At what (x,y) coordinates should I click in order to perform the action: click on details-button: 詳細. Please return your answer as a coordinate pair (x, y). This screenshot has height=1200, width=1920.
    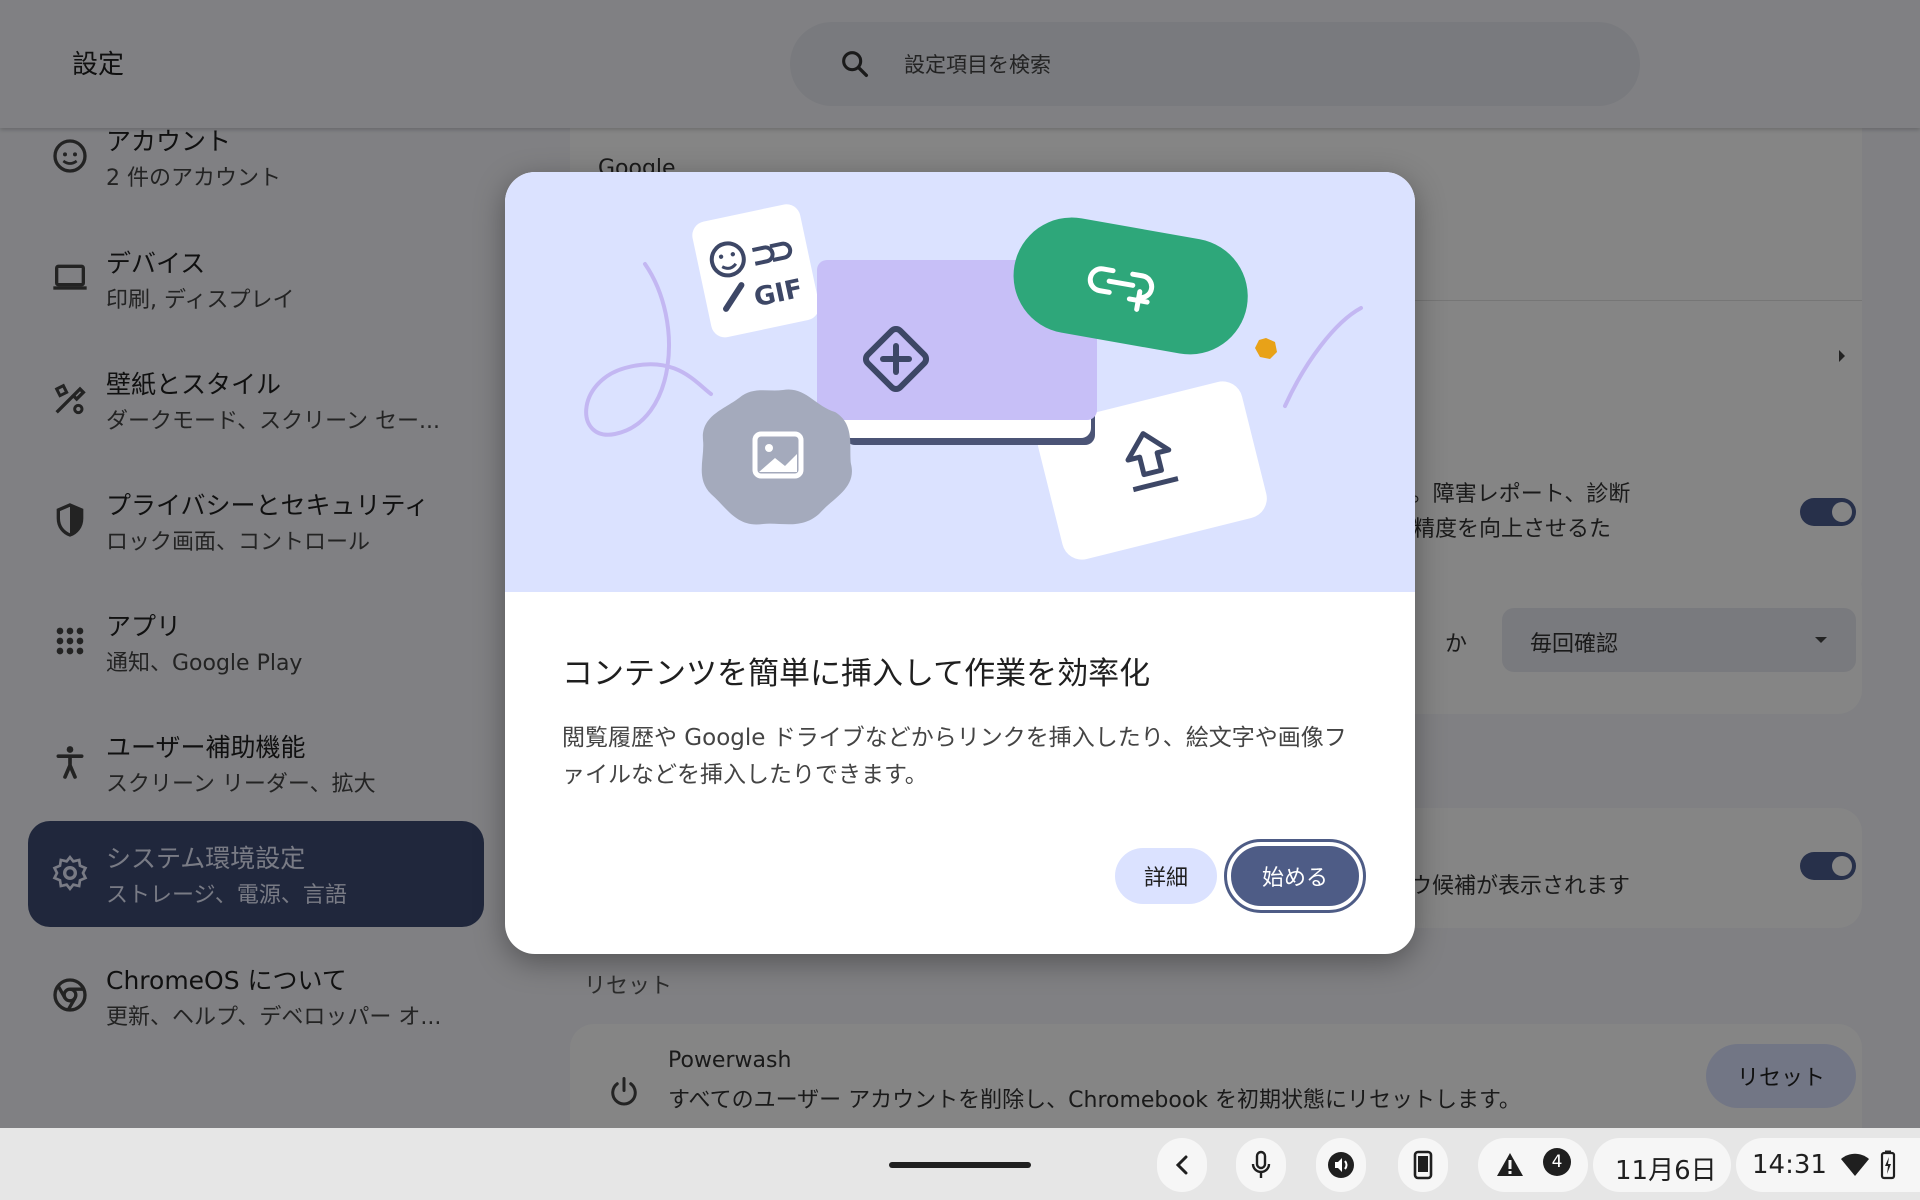
    Looking at the image, I should click on (1166, 876).